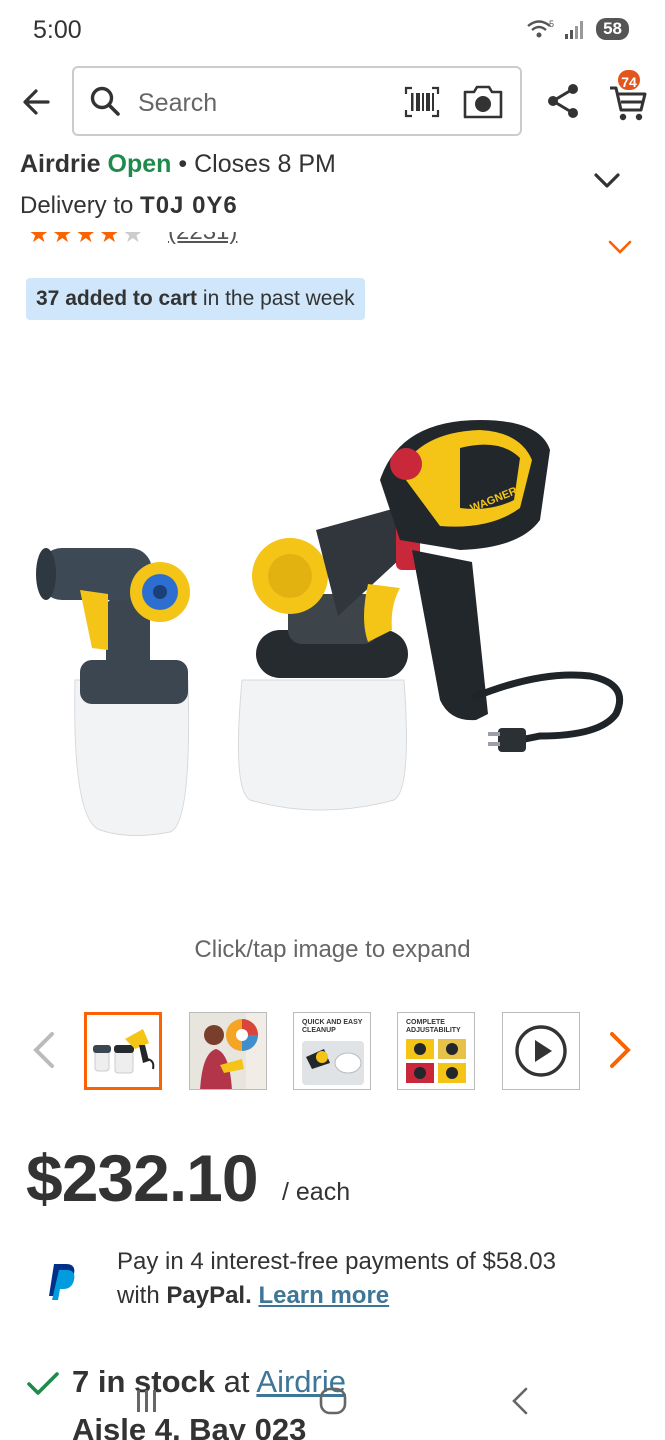  What do you see at coordinates (236, 1381) in the screenshot?
I see `stock-at: at` at bounding box center [236, 1381].